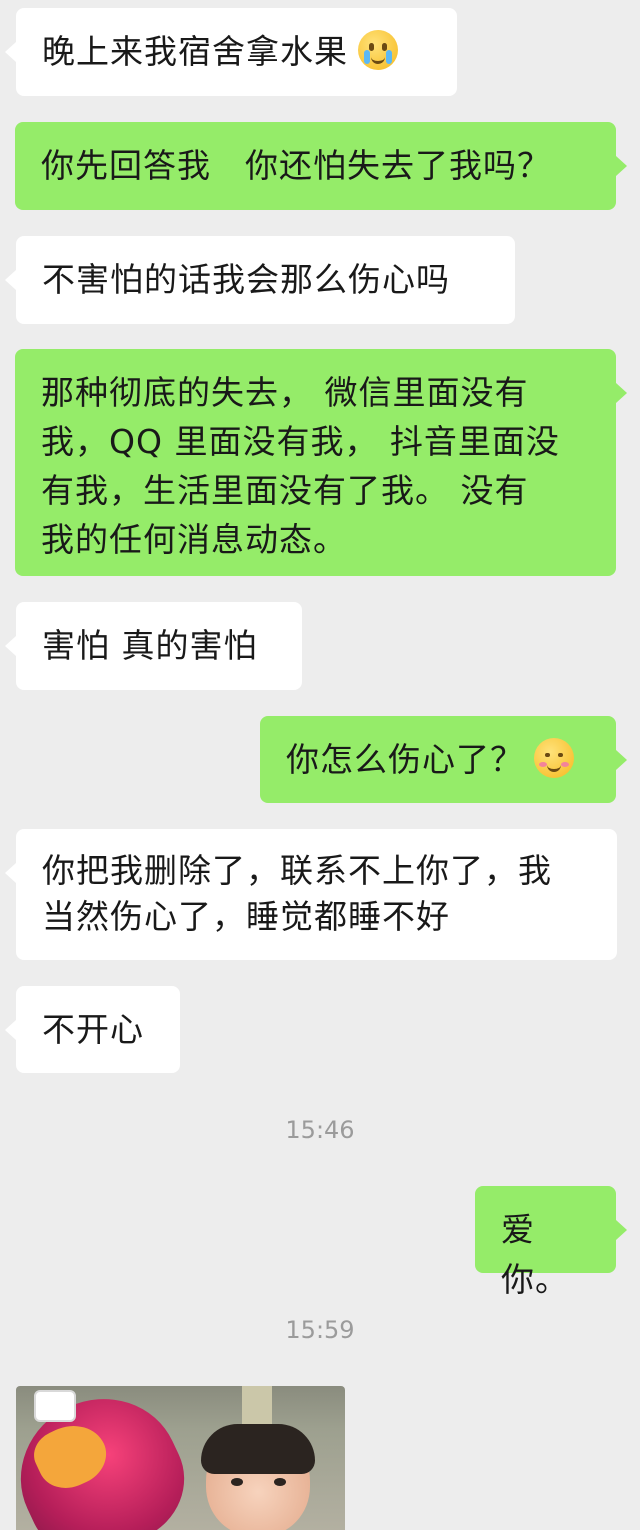 The height and width of the screenshot is (1530, 640). Describe the element at coordinates (246, 916) in the screenshot. I see `message-line: 当然伤心了，睡觉都睡不好` at that location.